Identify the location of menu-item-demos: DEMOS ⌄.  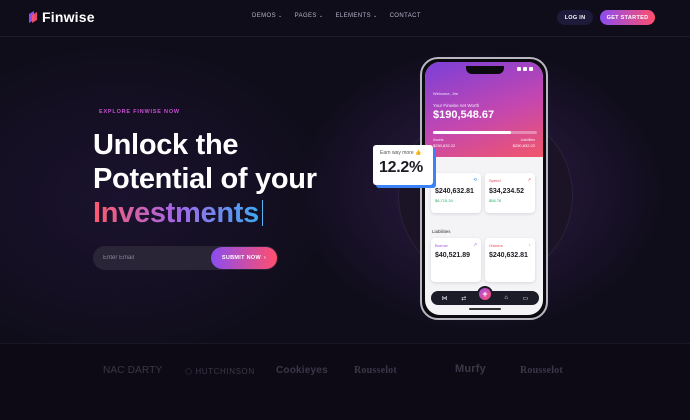
(267, 16).